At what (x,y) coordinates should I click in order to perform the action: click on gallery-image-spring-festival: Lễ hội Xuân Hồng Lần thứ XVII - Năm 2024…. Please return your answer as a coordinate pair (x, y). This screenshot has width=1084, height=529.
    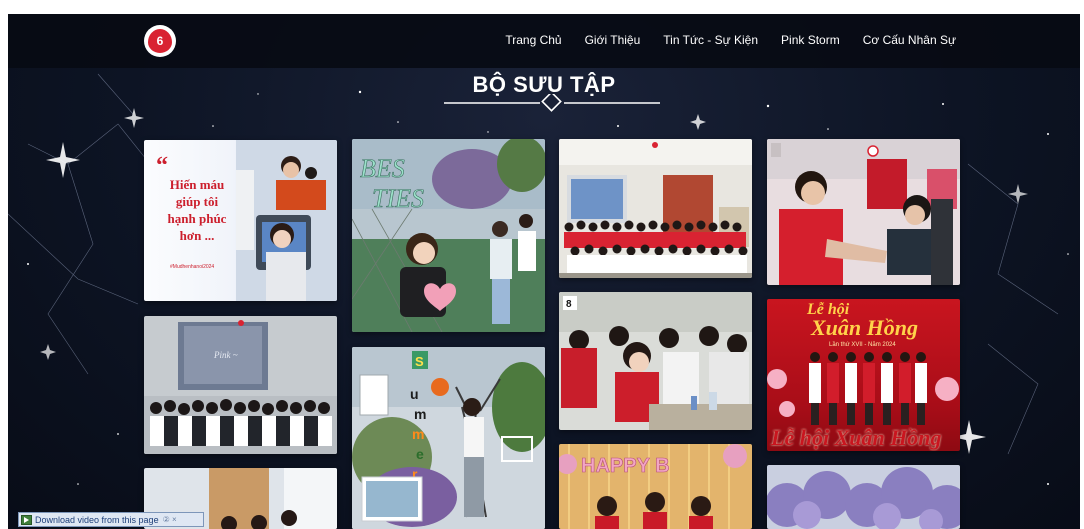
    Looking at the image, I should click on (863, 375).